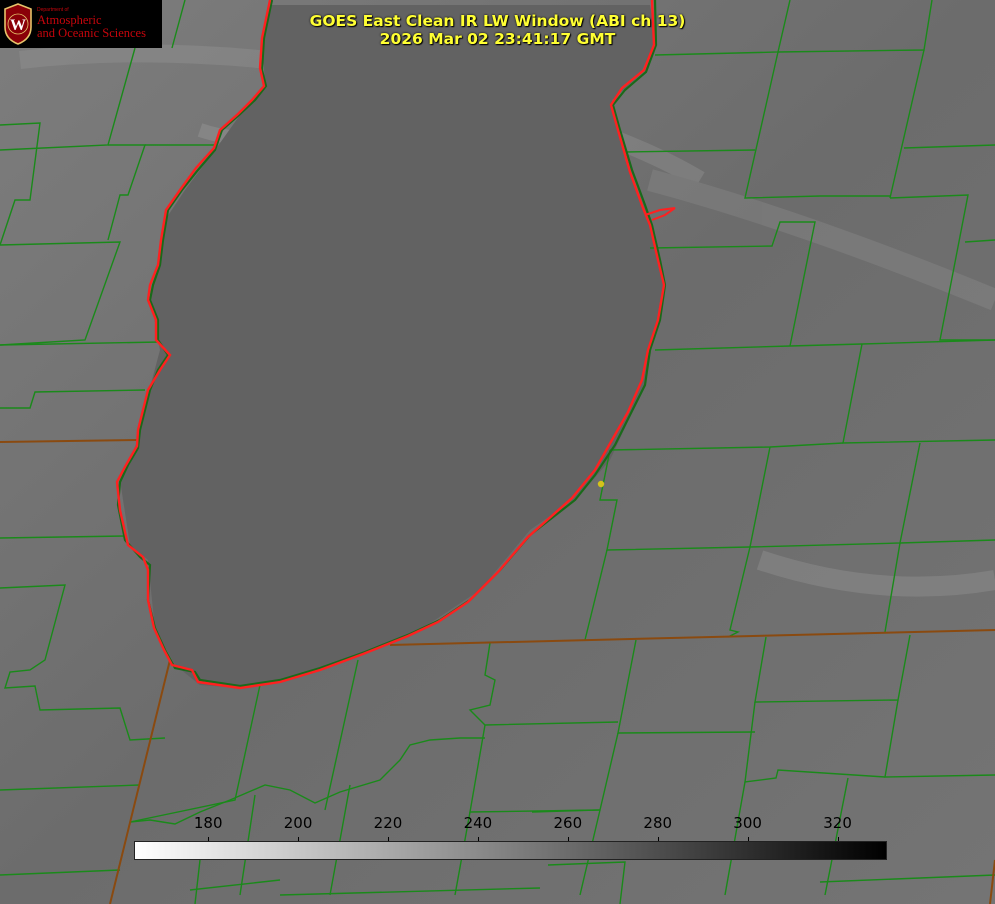 The width and height of the screenshot is (995, 904). I want to click on colorbar-tick-label: 320, so click(837, 823).